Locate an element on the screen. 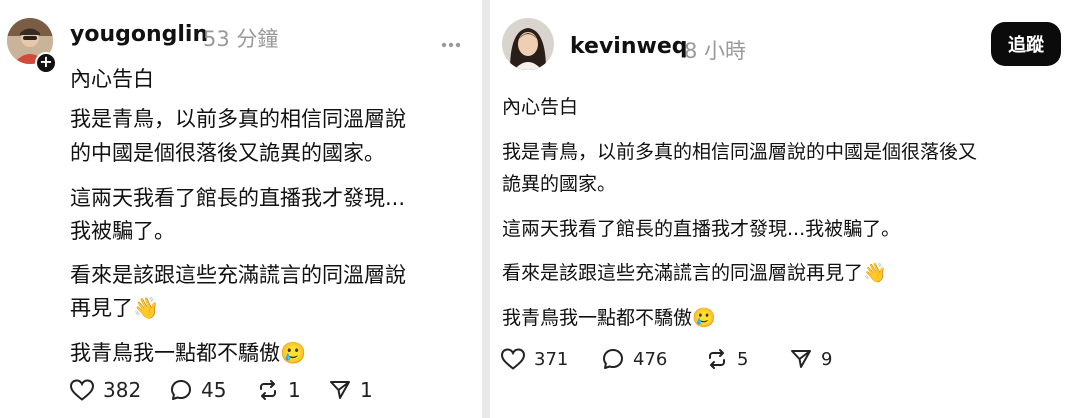 The height and width of the screenshot is (418, 1080). repost-count: 1 is located at coordinates (294, 390).